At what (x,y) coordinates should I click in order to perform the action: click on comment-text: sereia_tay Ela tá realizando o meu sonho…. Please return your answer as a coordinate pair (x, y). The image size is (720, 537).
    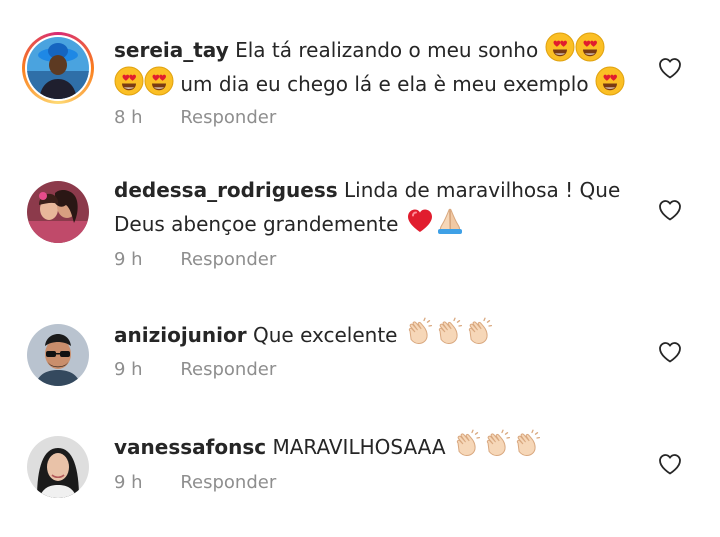
    Looking at the image, I should click on (374, 66).